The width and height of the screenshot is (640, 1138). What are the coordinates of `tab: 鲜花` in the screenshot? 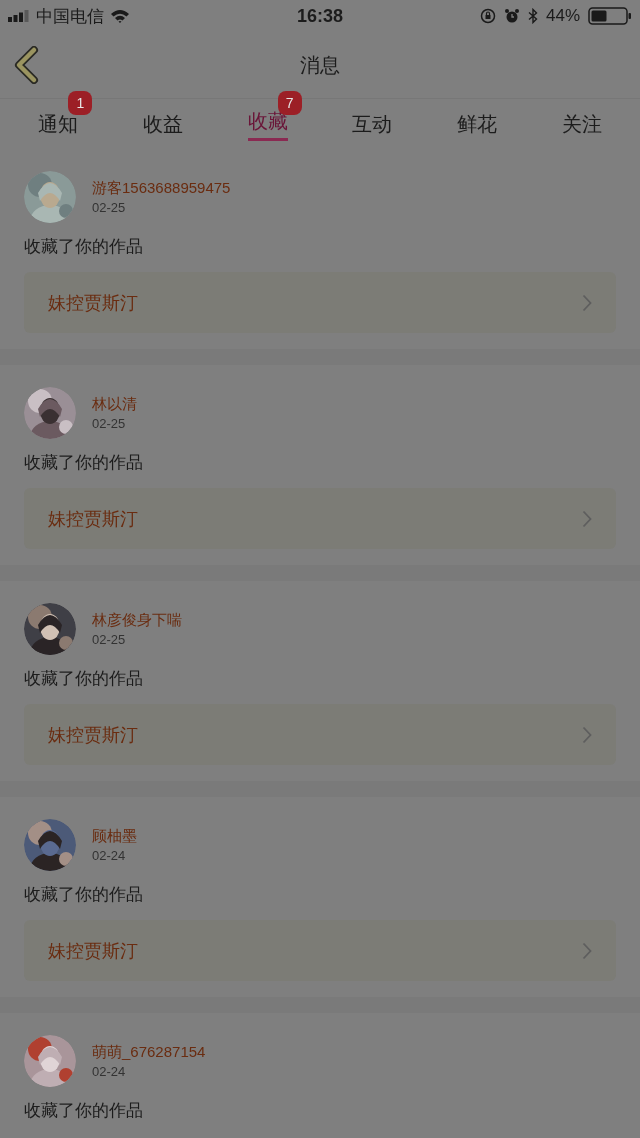 It's located at (477, 121).